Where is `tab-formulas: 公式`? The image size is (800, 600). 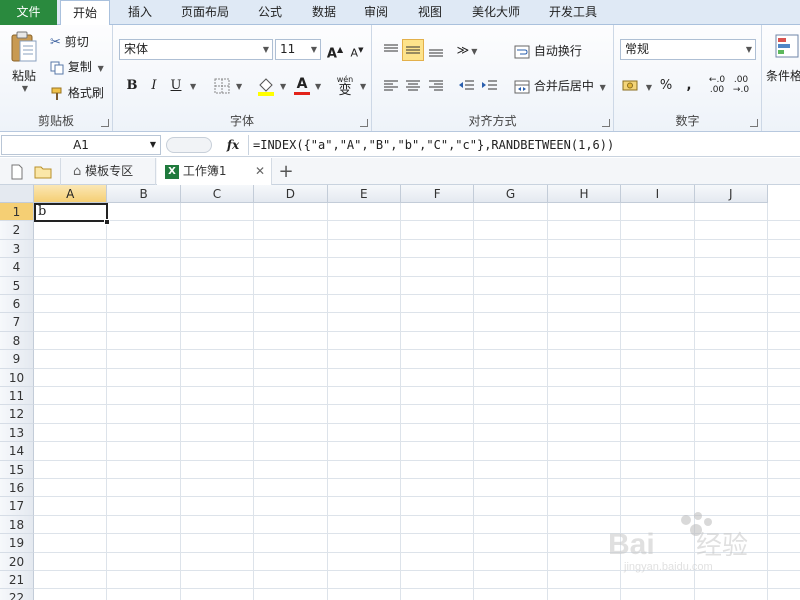 tab-formulas: 公式 is located at coordinates (270, 12).